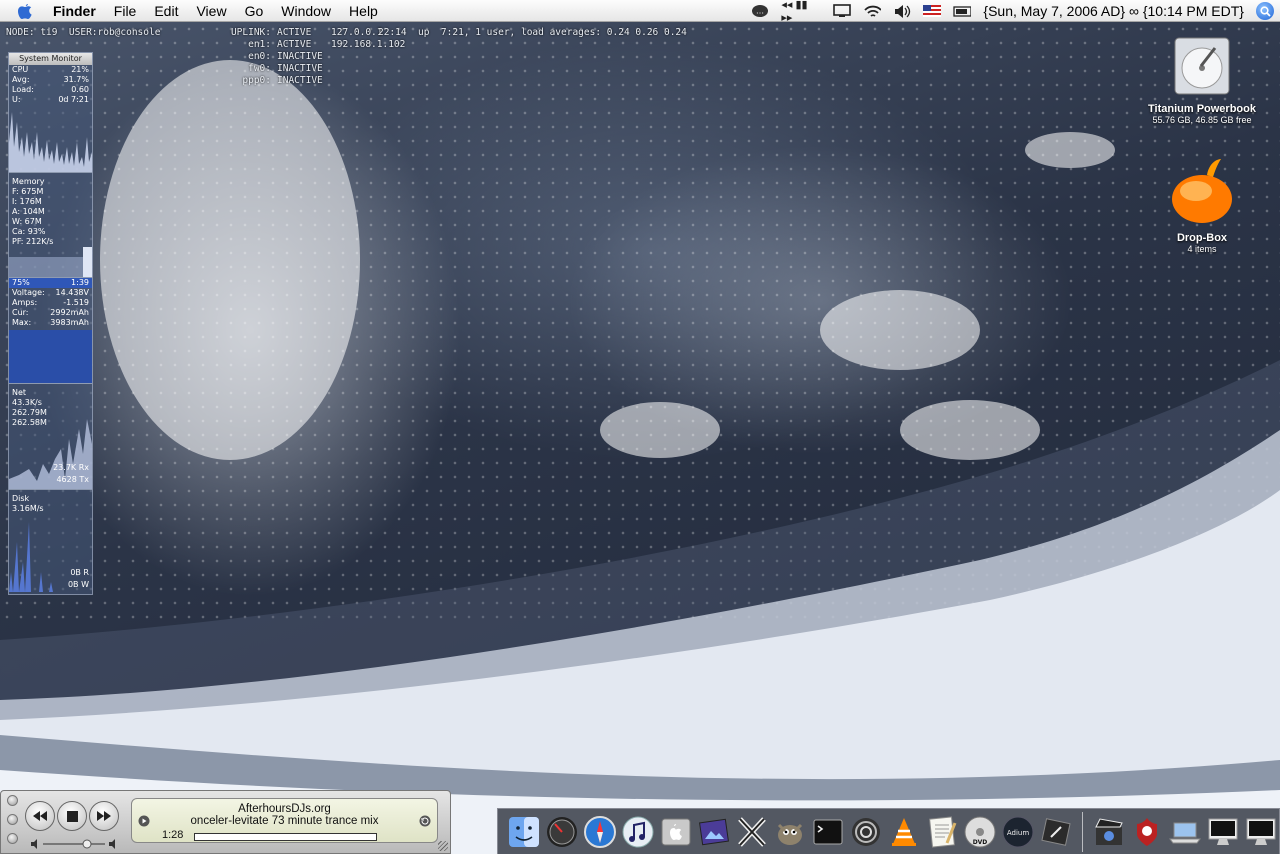 This screenshot has height=854, width=1280. I want to click on battery-label: Voltage:, so click(28, 292).